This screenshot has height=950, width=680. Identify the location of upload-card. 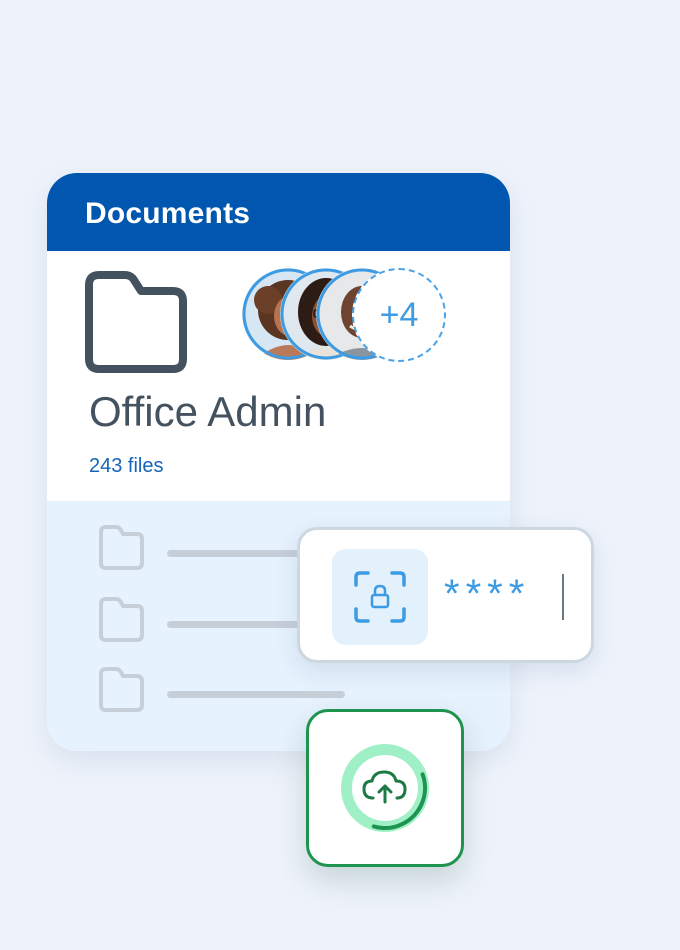
(385, 788).